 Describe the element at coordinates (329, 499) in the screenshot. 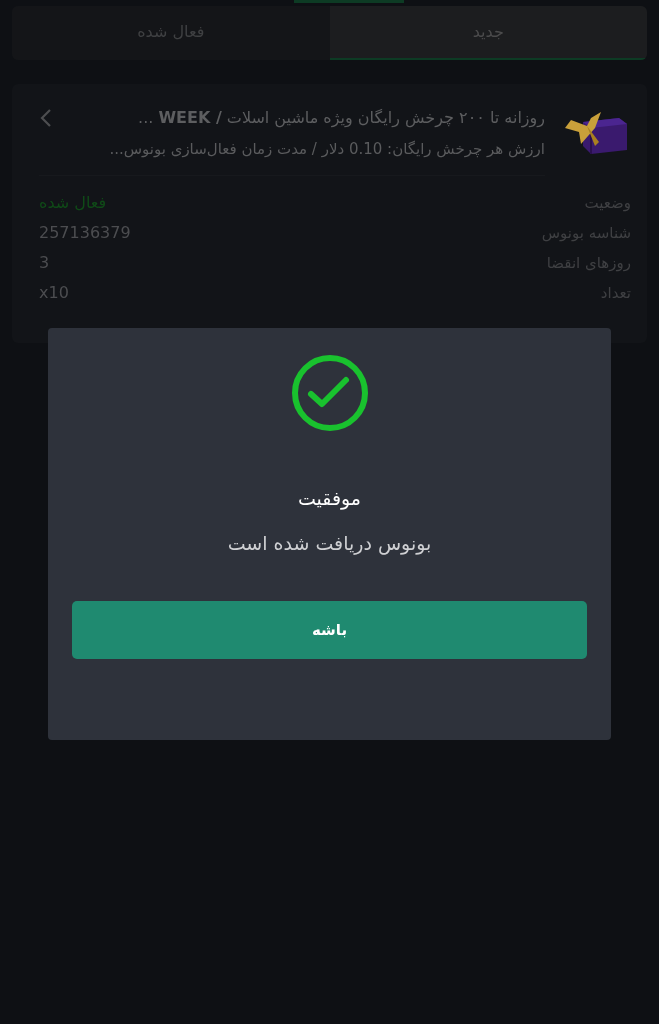

I see `dialog-title: موفقیت` at that location.